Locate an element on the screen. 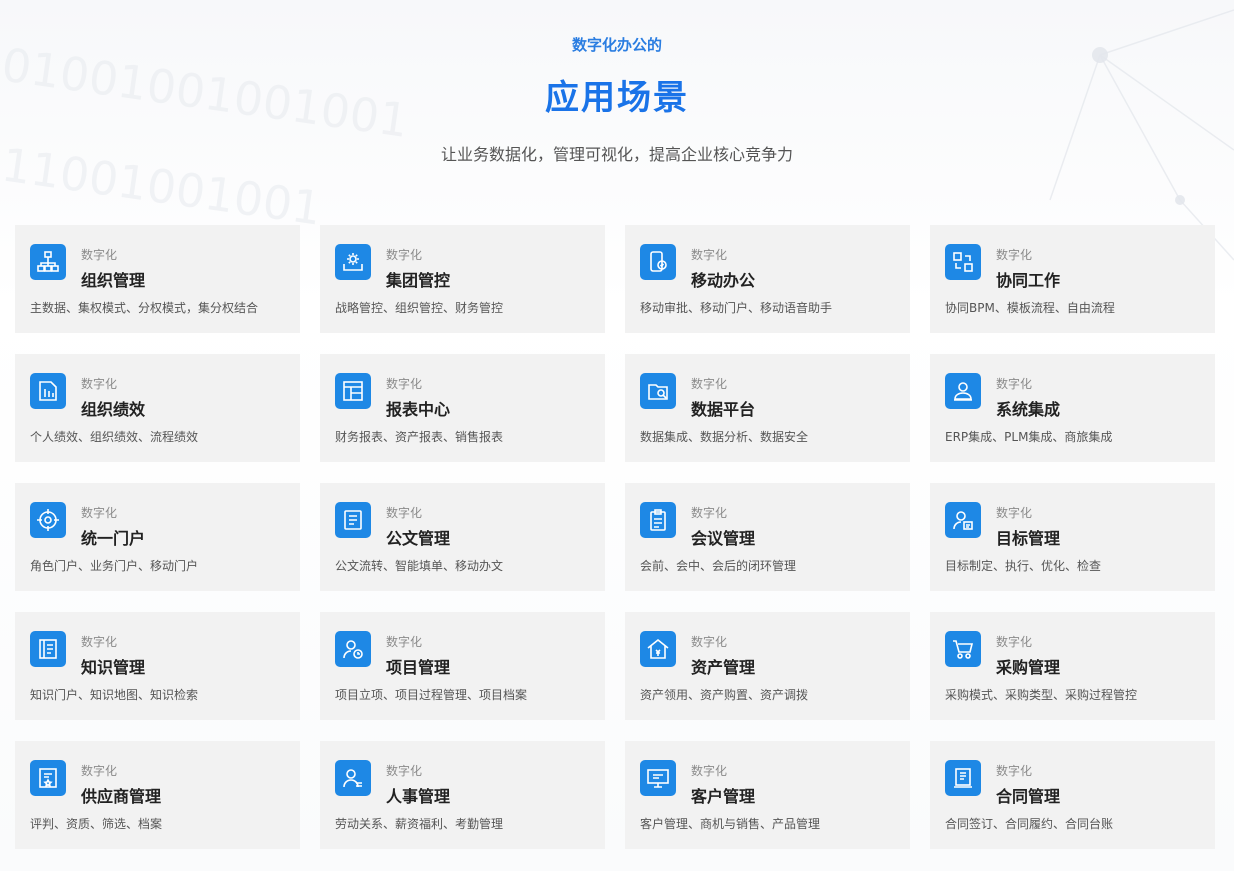 The width and height of the screenshot is (1234, 871). card-org-performance: 数字化 组织绩效 个人绩效、组织绩效、流程绩效 is located at coordinates (157, 408).